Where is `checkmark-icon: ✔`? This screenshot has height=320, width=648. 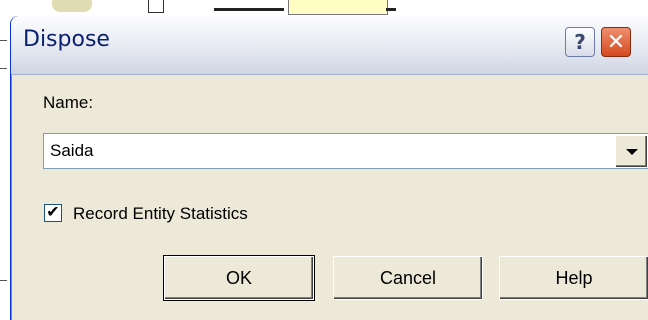 checkmark-icon: ✔ is located at coordinates (53, 212).